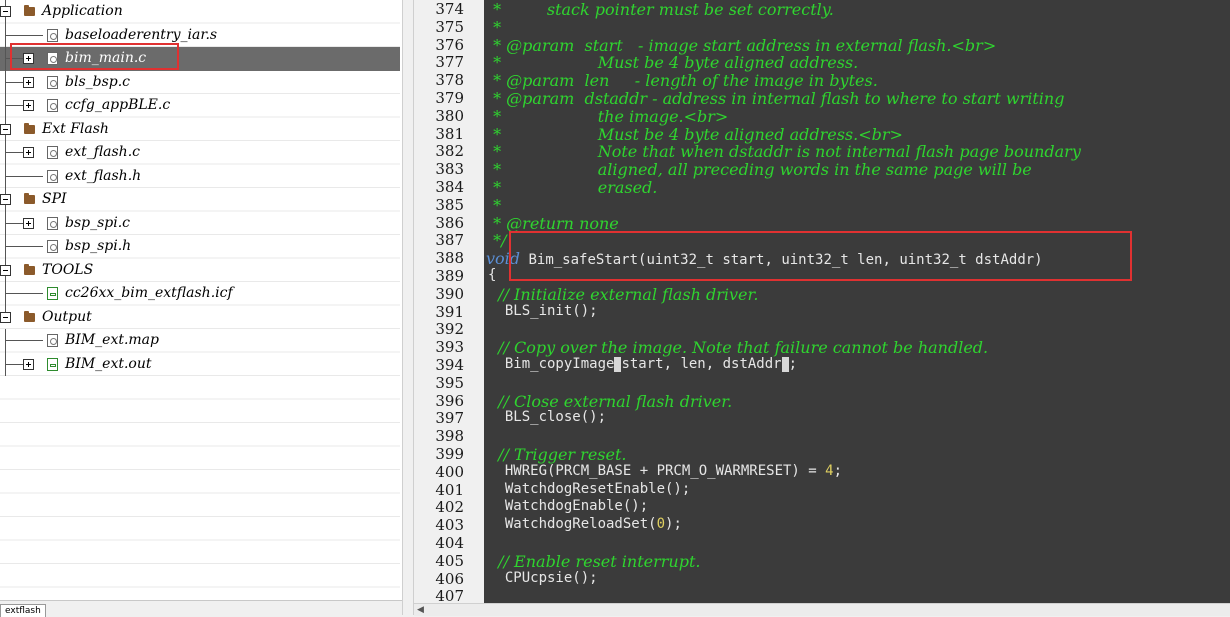 Image resolution: width=1230 pixels, height=617 pixels. Describe the element at coordinates (642, 365) in the screenshot. I see `code-line: Bim_copyImage start, len, dstAddr;` at that location.